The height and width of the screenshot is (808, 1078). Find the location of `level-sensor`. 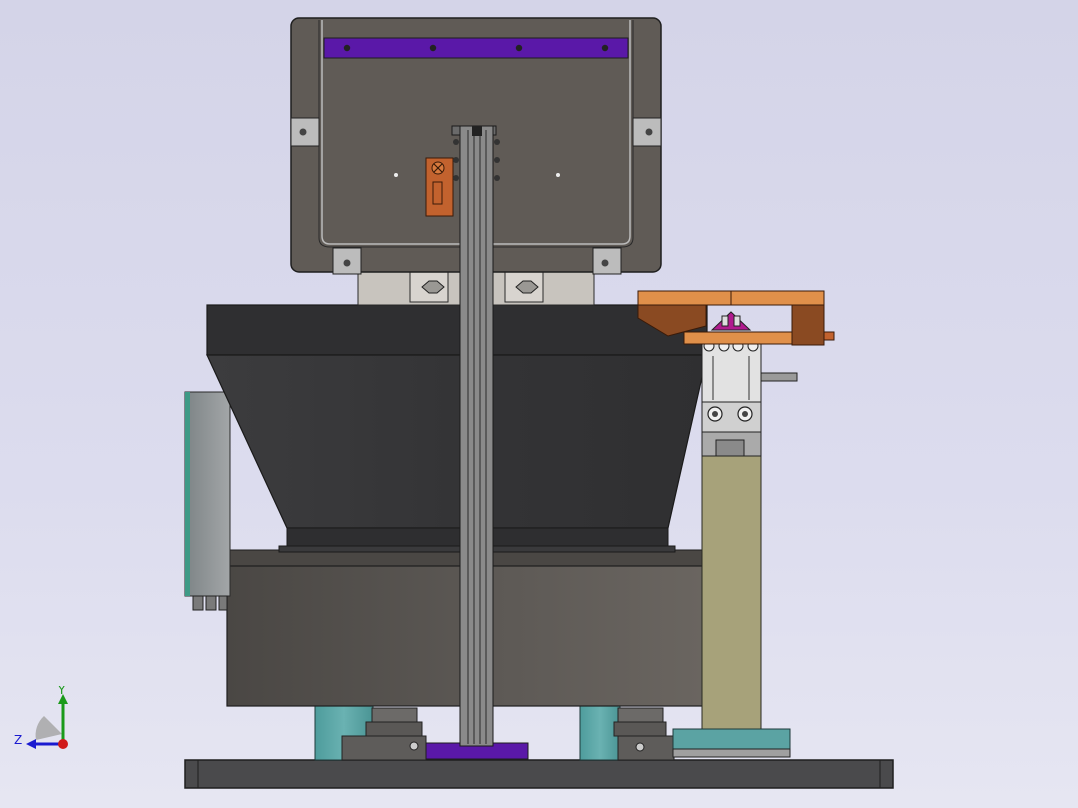

level-sensor is located at coordinates (439, 187).